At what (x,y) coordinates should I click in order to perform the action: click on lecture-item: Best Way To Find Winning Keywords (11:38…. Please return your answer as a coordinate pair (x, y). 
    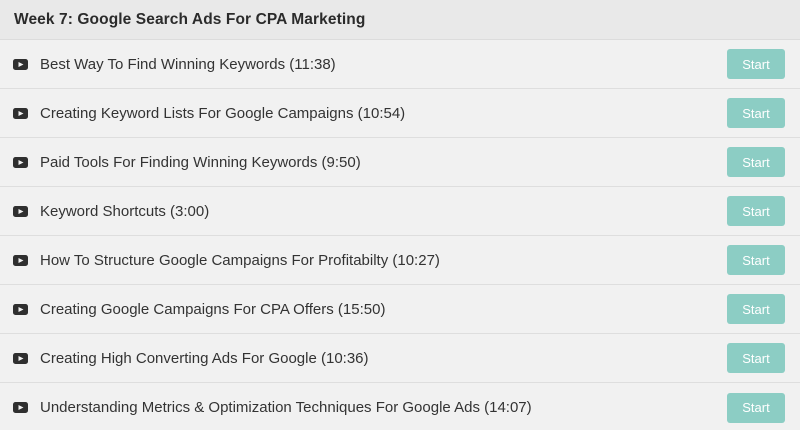
    Looking at the image, I should click on (400, 64).